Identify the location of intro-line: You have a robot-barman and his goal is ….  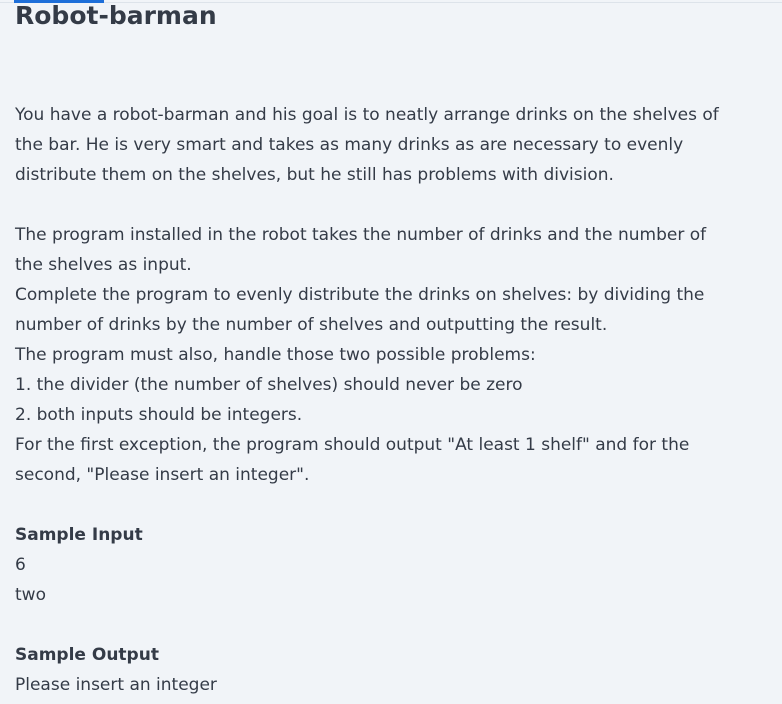
(367, 115).